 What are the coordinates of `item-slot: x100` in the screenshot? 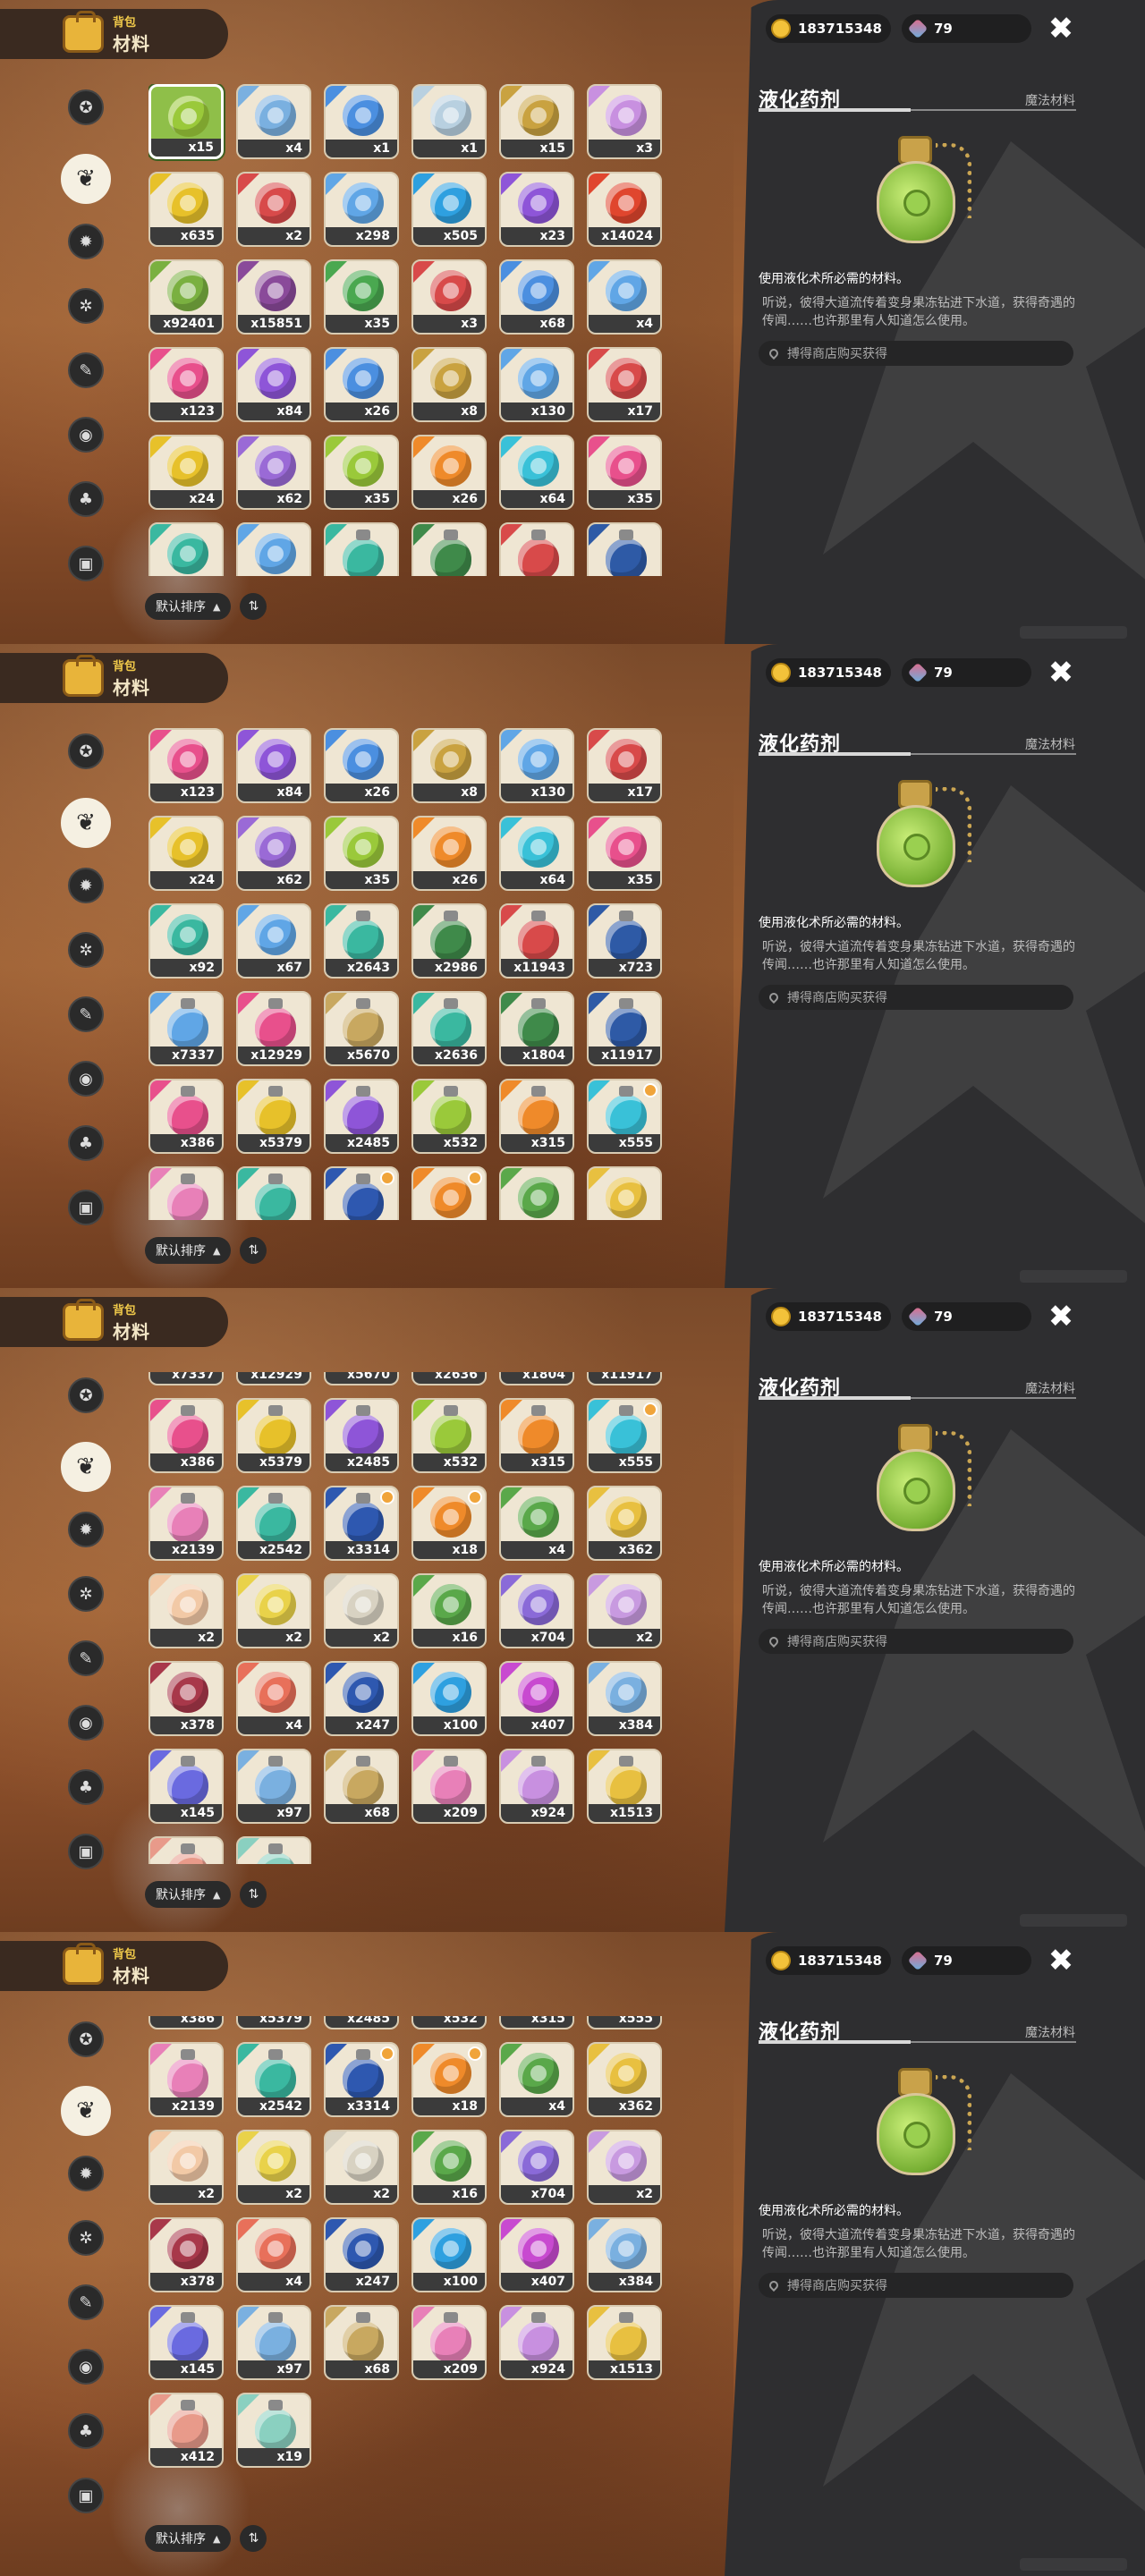 It's located at (449, 1699).